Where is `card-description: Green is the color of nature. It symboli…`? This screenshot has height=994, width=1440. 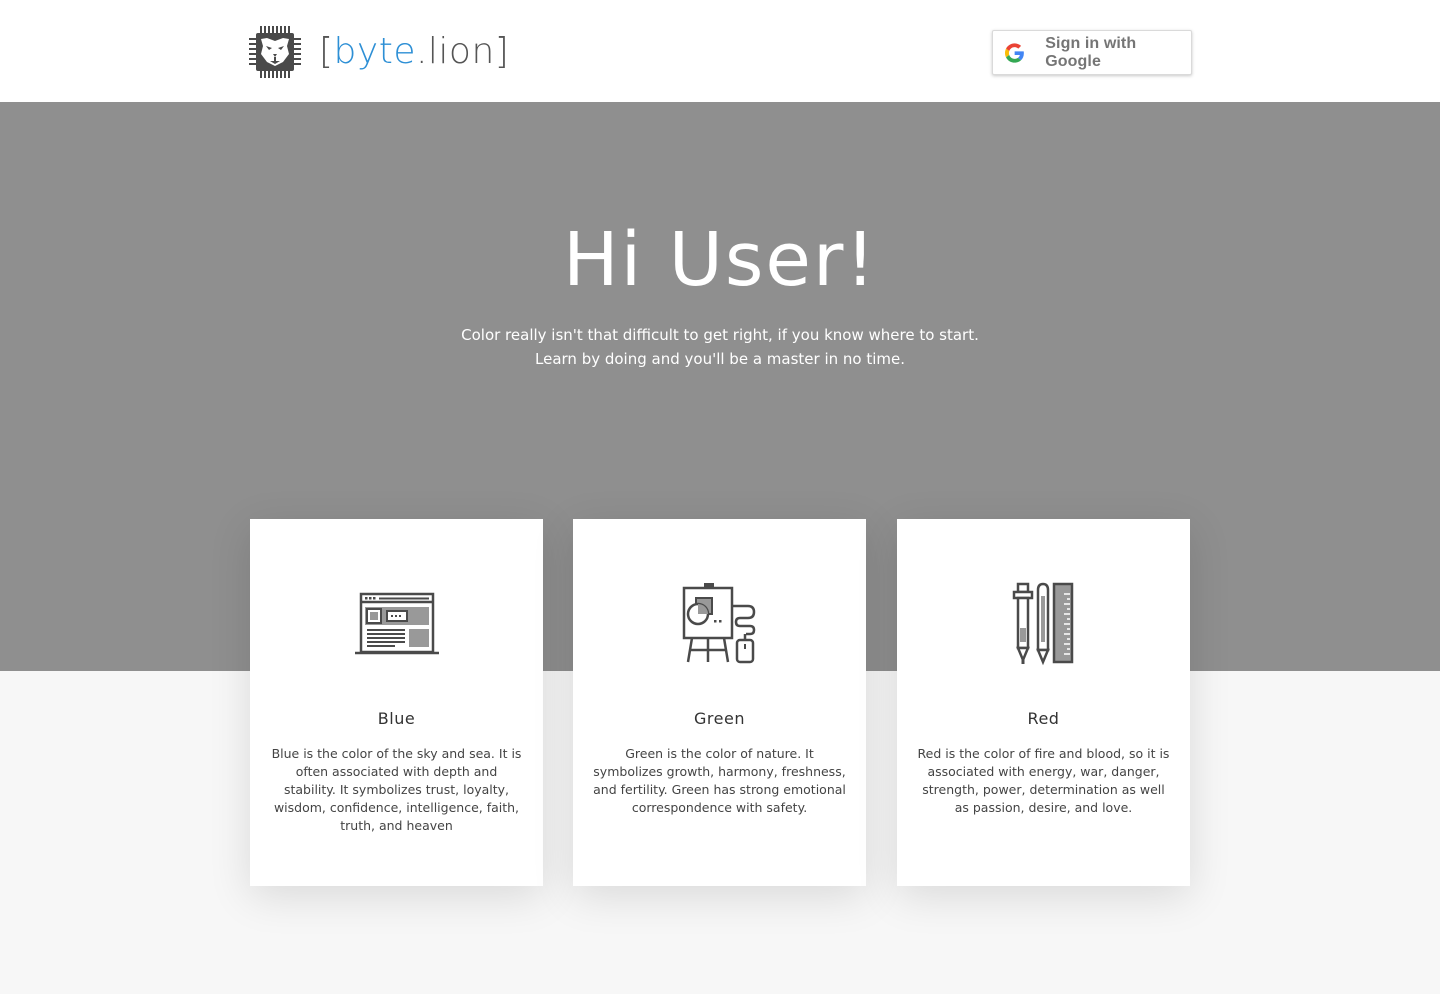
card-description: Green is the color of nature. It symboli… is located at coordinates (719, 780).